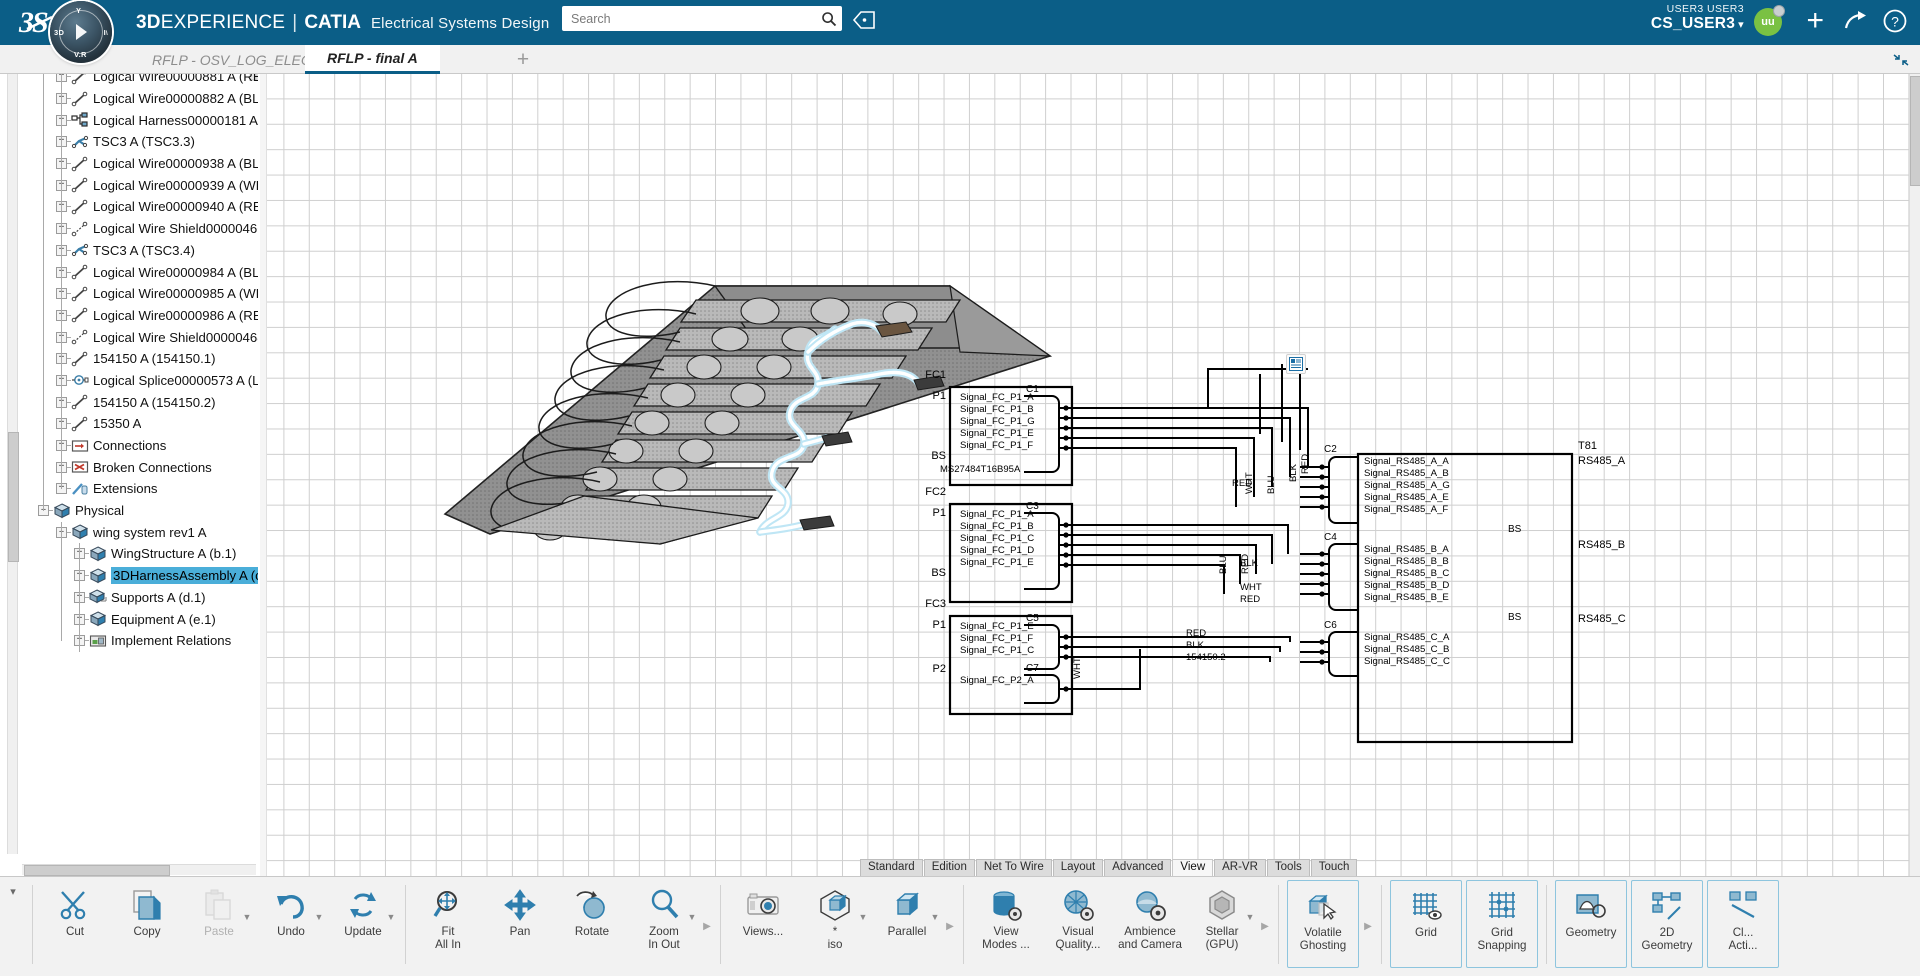 The image size is (1920, 976). What do you see at coordinates (1914, 475) in the screenshot?
I see `viewport-vertical-scrollbar` at bounding box center [1914, 475].